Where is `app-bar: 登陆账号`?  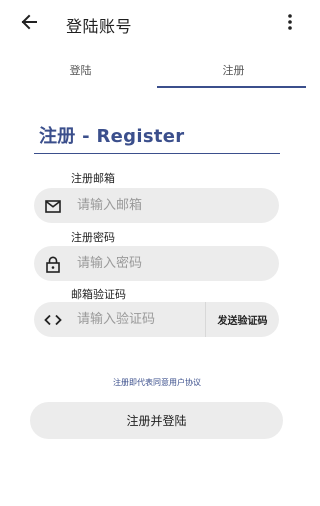 app-bar: 登陆账号 is located at coordinates (153, 25).